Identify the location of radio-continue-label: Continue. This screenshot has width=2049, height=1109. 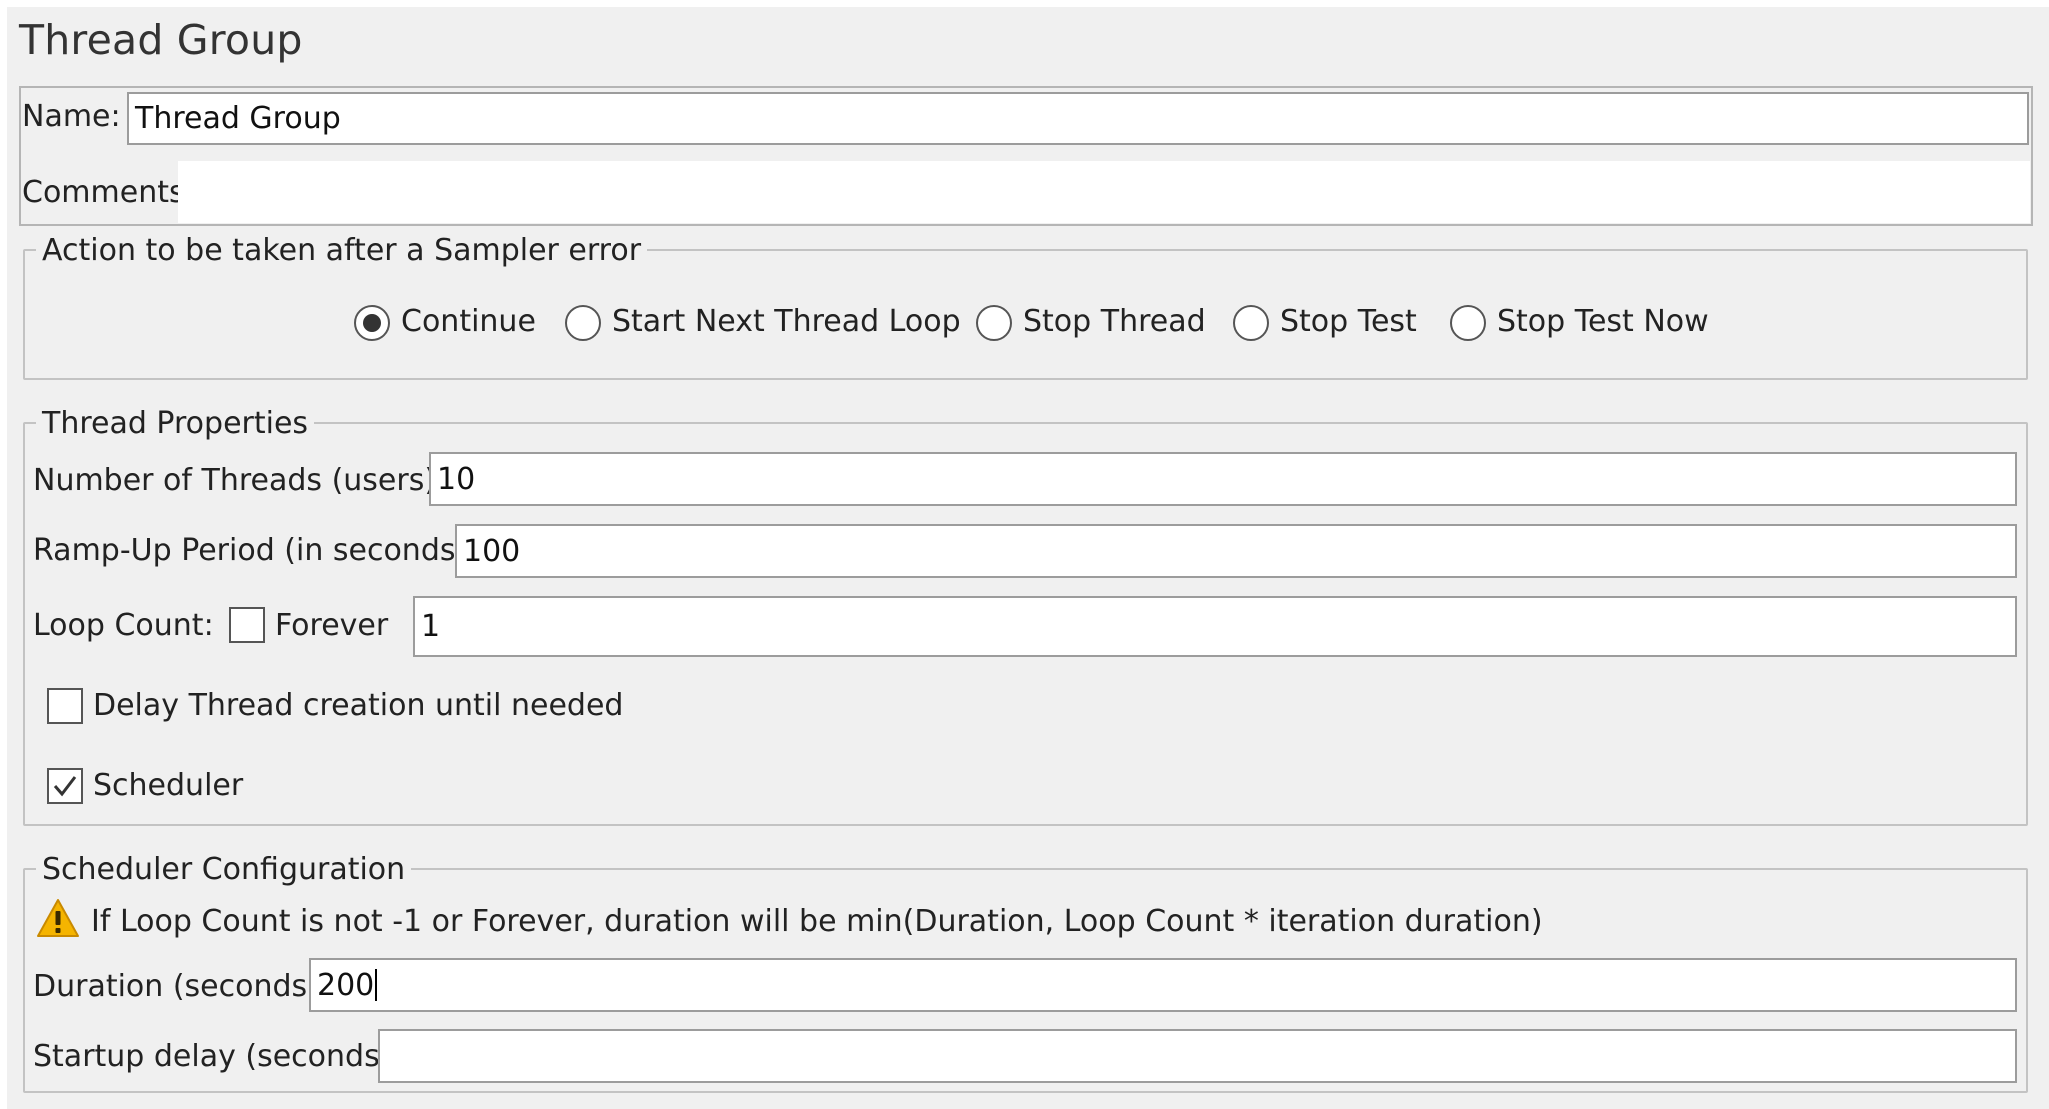
(468, 321).